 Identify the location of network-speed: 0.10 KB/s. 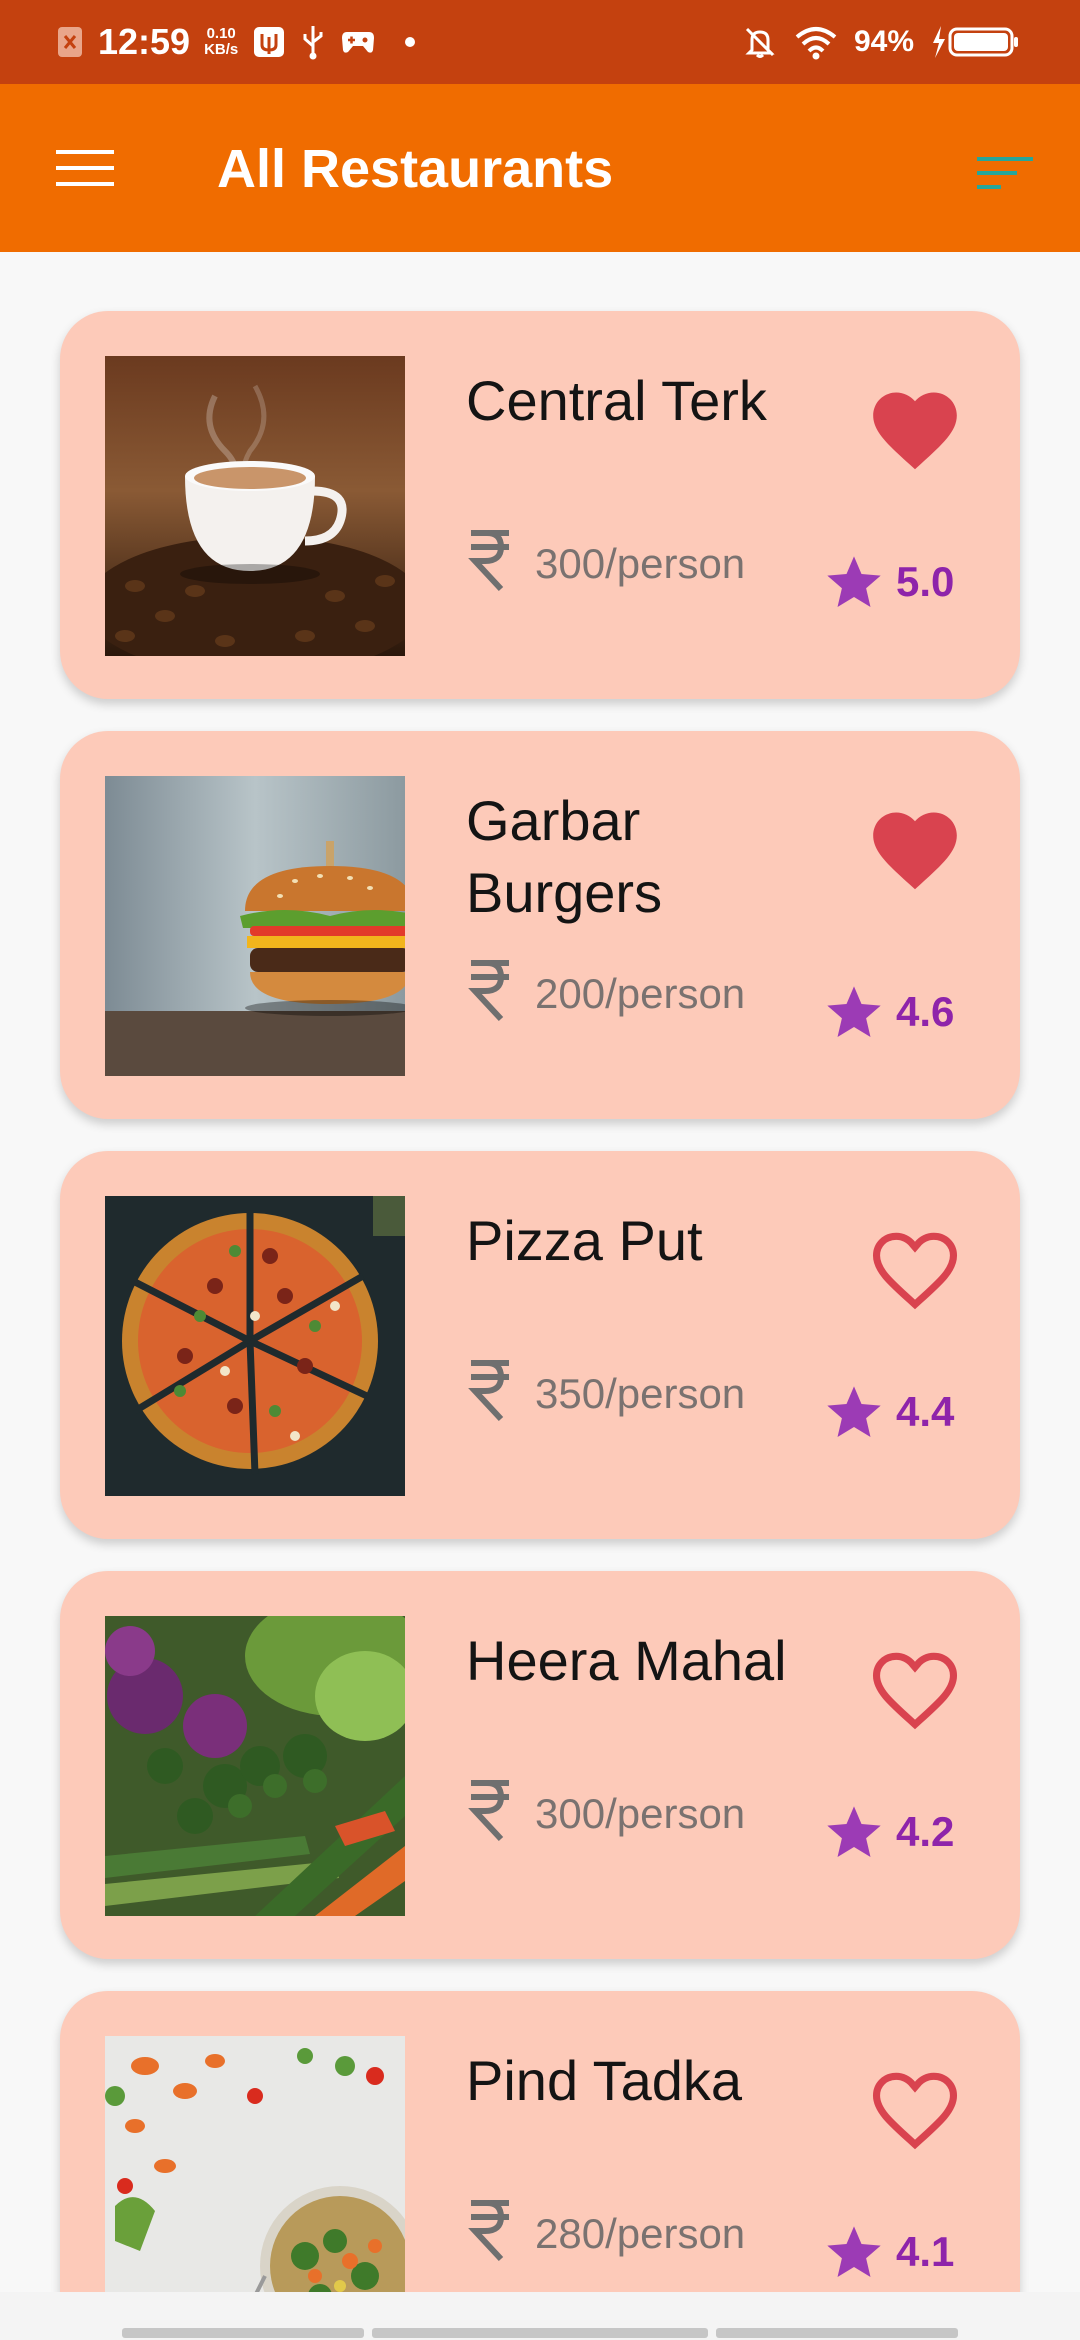
(221, 42).